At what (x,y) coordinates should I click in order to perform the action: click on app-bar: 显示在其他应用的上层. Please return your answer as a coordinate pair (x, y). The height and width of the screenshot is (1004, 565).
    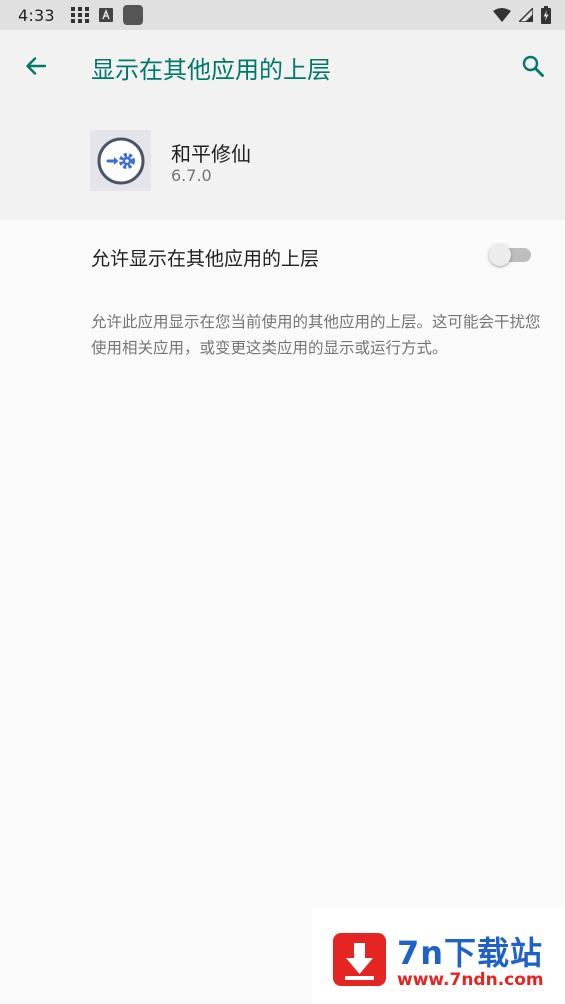
    Looking at the image, I should click on (282, 66).